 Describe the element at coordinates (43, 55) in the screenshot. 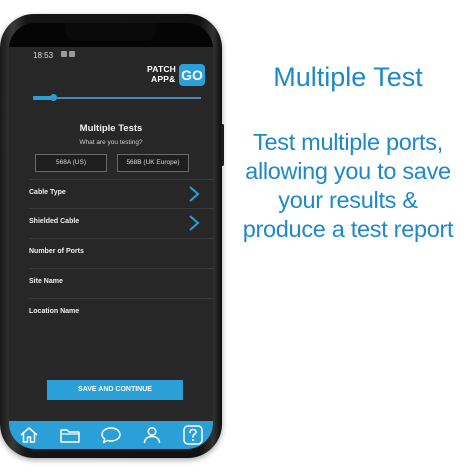

I see `status-time: 18:53` at that location.